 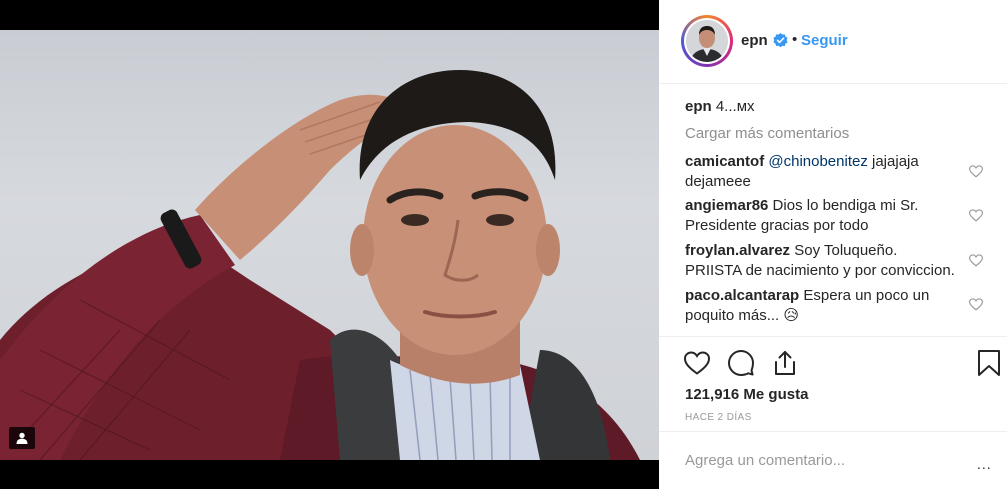 I want to click on comment-username: angiemar86, so click(x=726, y=205).